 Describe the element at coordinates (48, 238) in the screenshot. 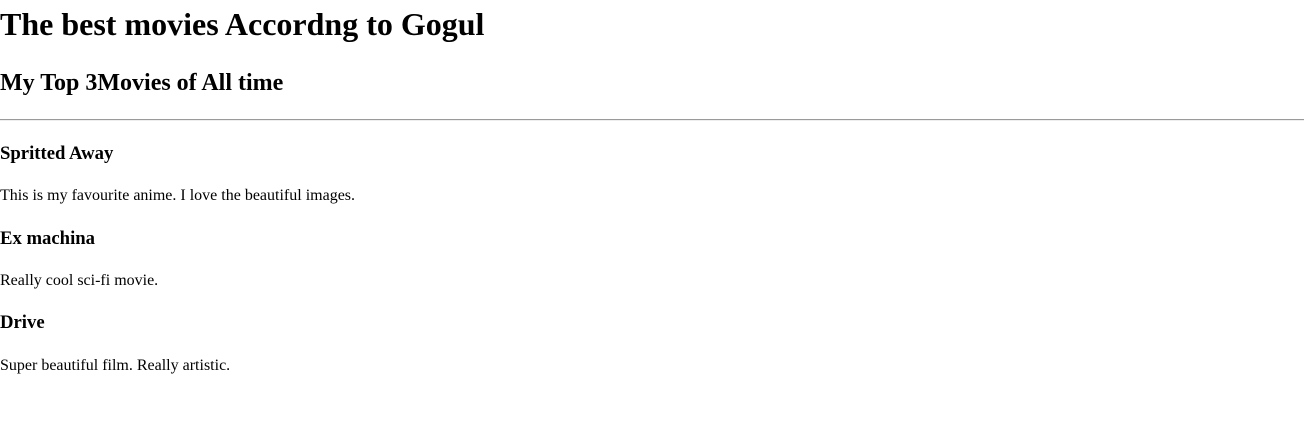

I see `movie-title-ex-machina: Ex machina` at that location.